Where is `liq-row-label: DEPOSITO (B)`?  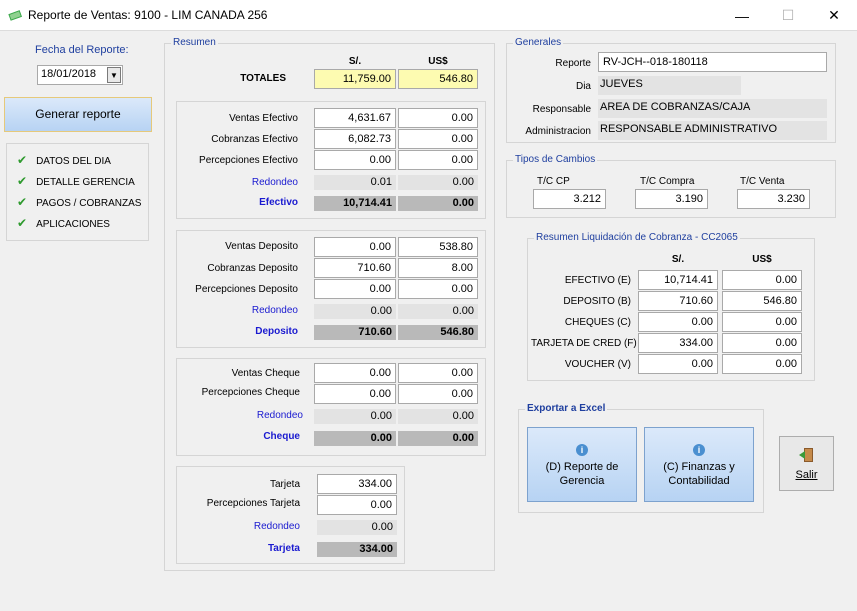 liq-row-label: DEPOSITO (B) is located at coordinates (597, 301).